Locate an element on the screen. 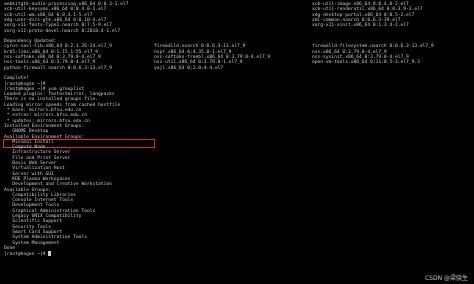  top-block-cell: xorg-x11-xinit.x86_64 0:1.3.4-2.el7 is located at coordinates (360, 26).